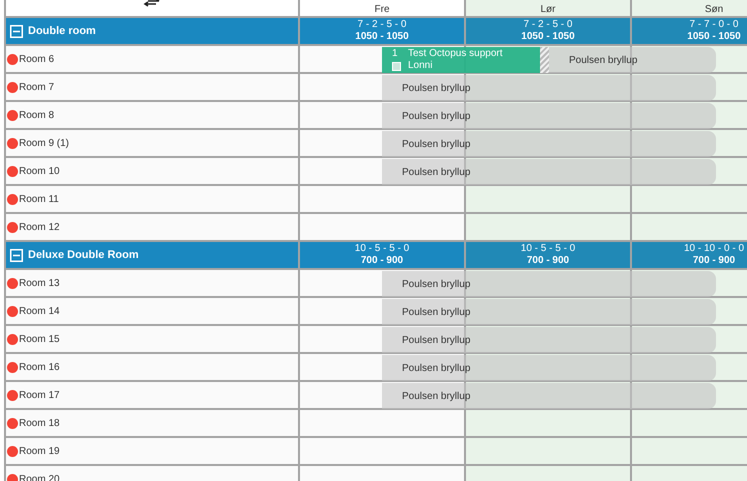 This screenshot has height=481, width=747. I want to click on room-name: Room 7, so click(36, 87).